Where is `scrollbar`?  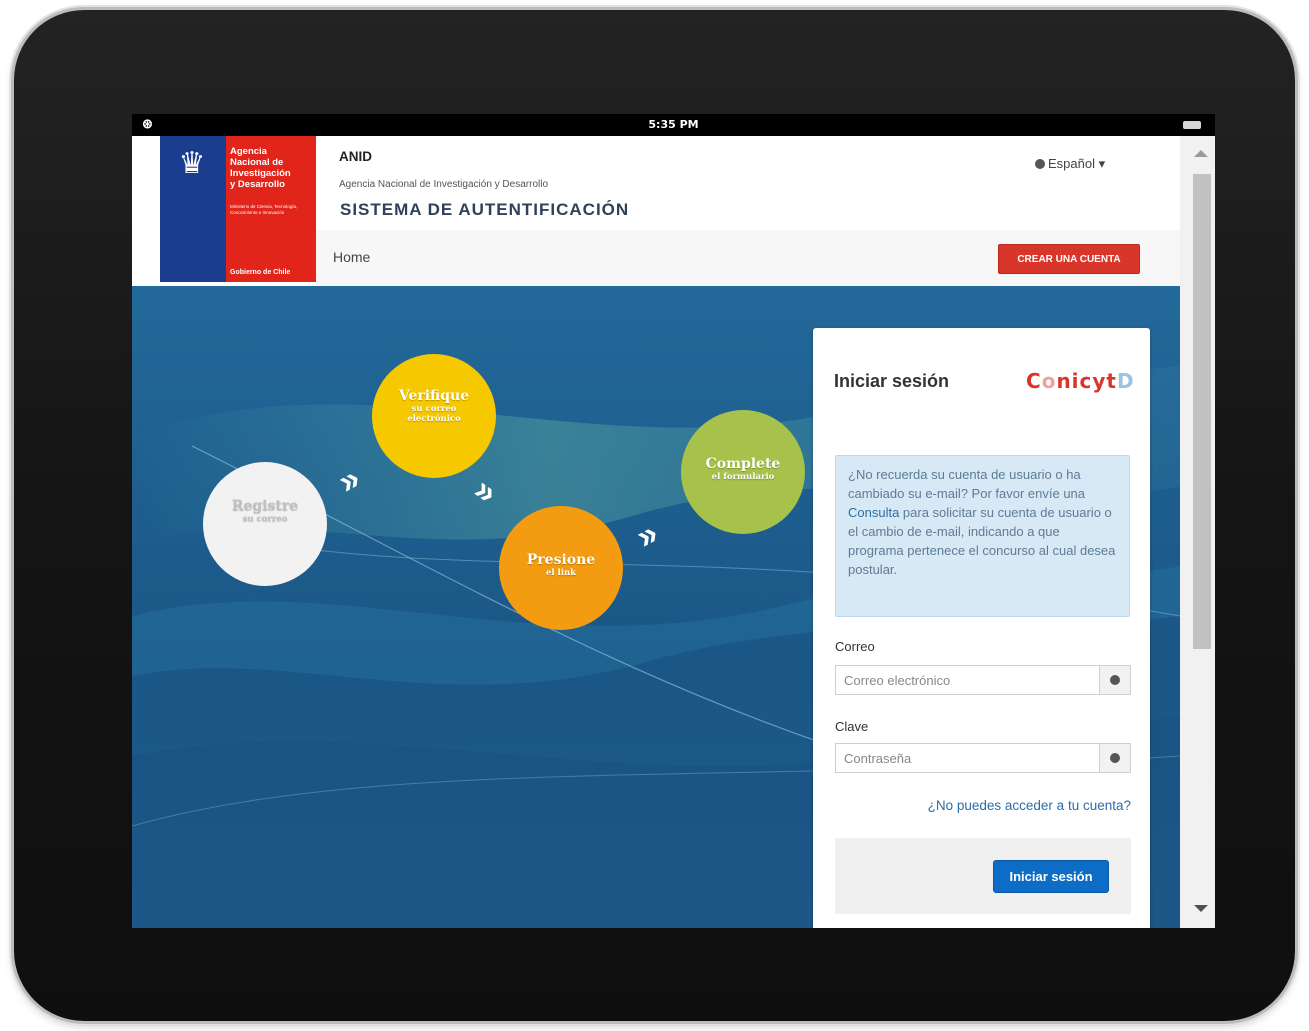
scrollbar is located at coordinates (1197, 532).